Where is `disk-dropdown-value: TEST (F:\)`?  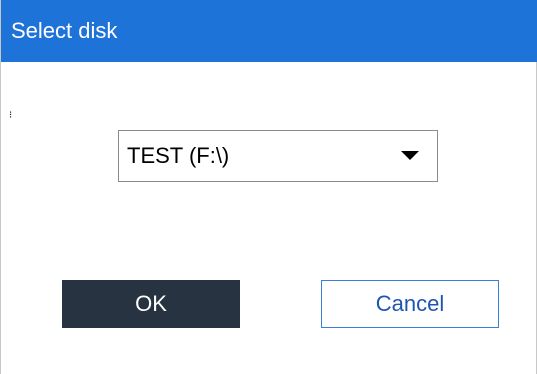 disk-dropdown-value: TEST (F:\) is located at coordinates (178, 155).